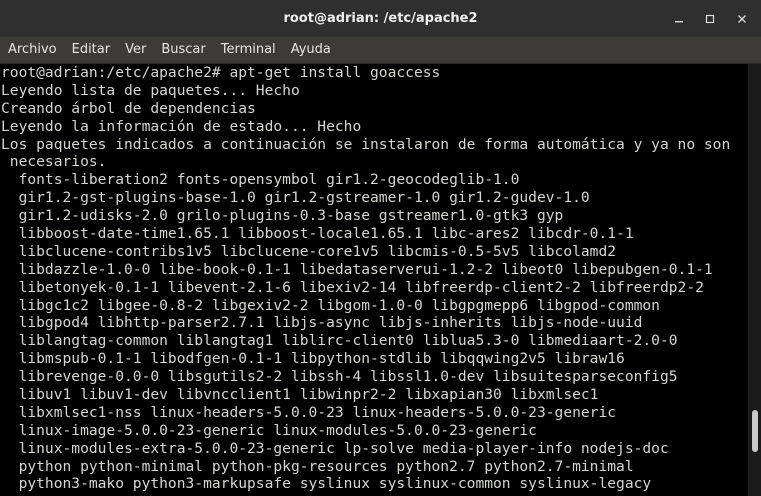 This screenshot has height=496, width=761. What do you see at coordinates (679, 21) in the screenshot?
I see `minimize-icon` at bounding box center [679, 21].